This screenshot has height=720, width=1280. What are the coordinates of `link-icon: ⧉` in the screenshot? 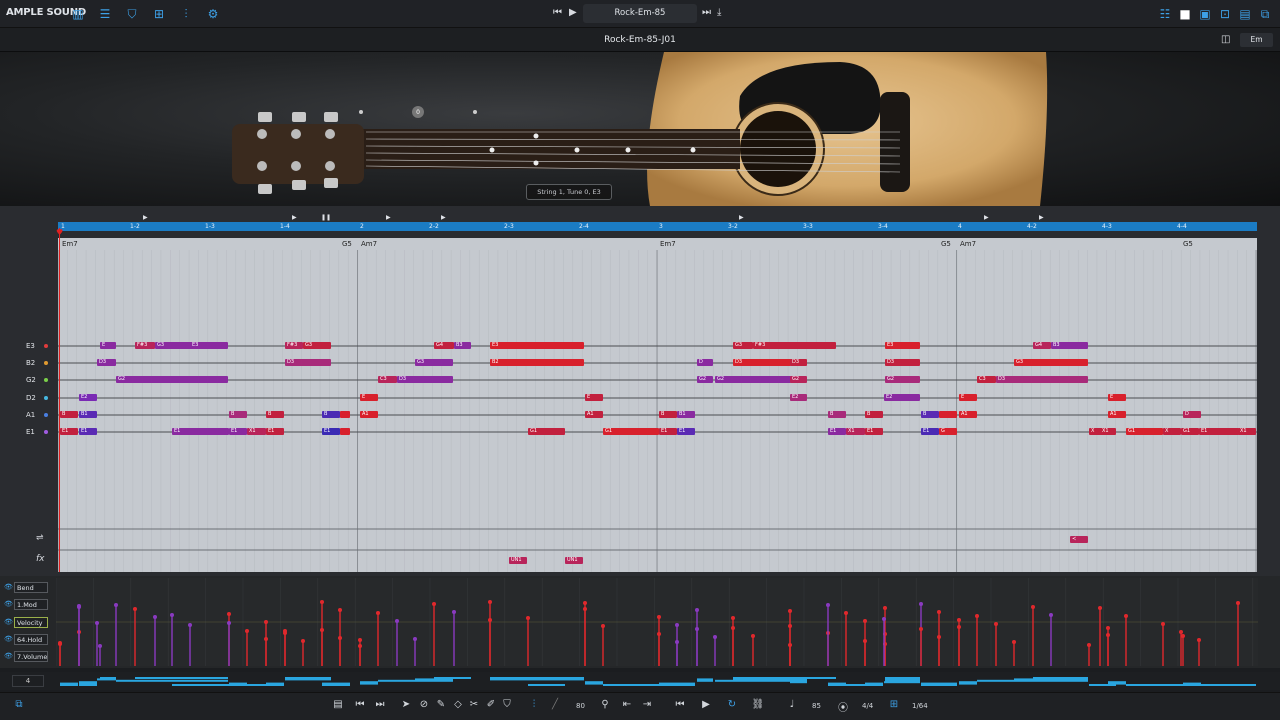 It's located at (19, 704).